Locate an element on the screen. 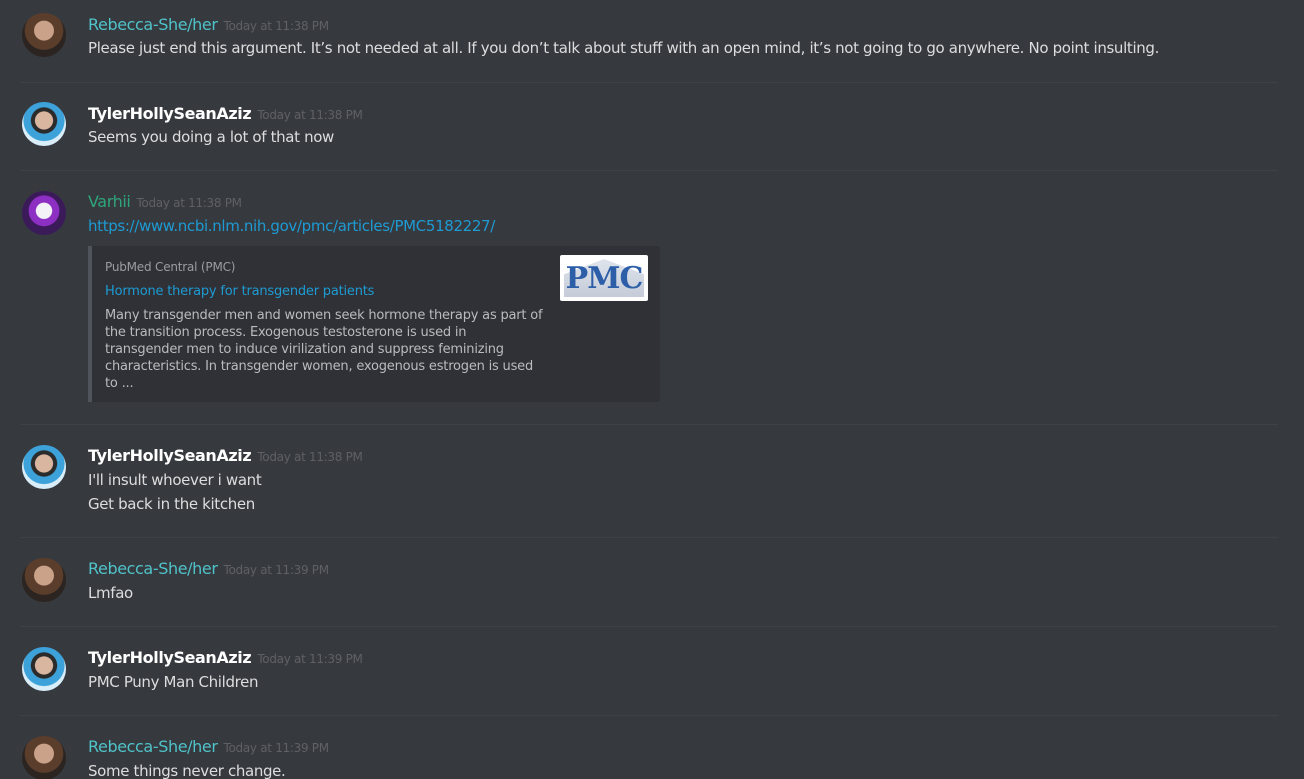 The image size is (1304, 779). message-text: I'll insult whoever i want is located at coordinates (175, 480).